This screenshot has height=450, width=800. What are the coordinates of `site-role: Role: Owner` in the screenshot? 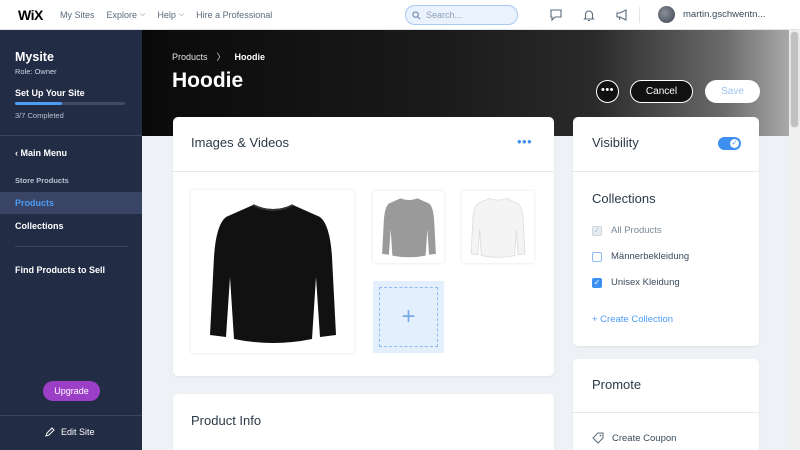 It's located at (36, 71).